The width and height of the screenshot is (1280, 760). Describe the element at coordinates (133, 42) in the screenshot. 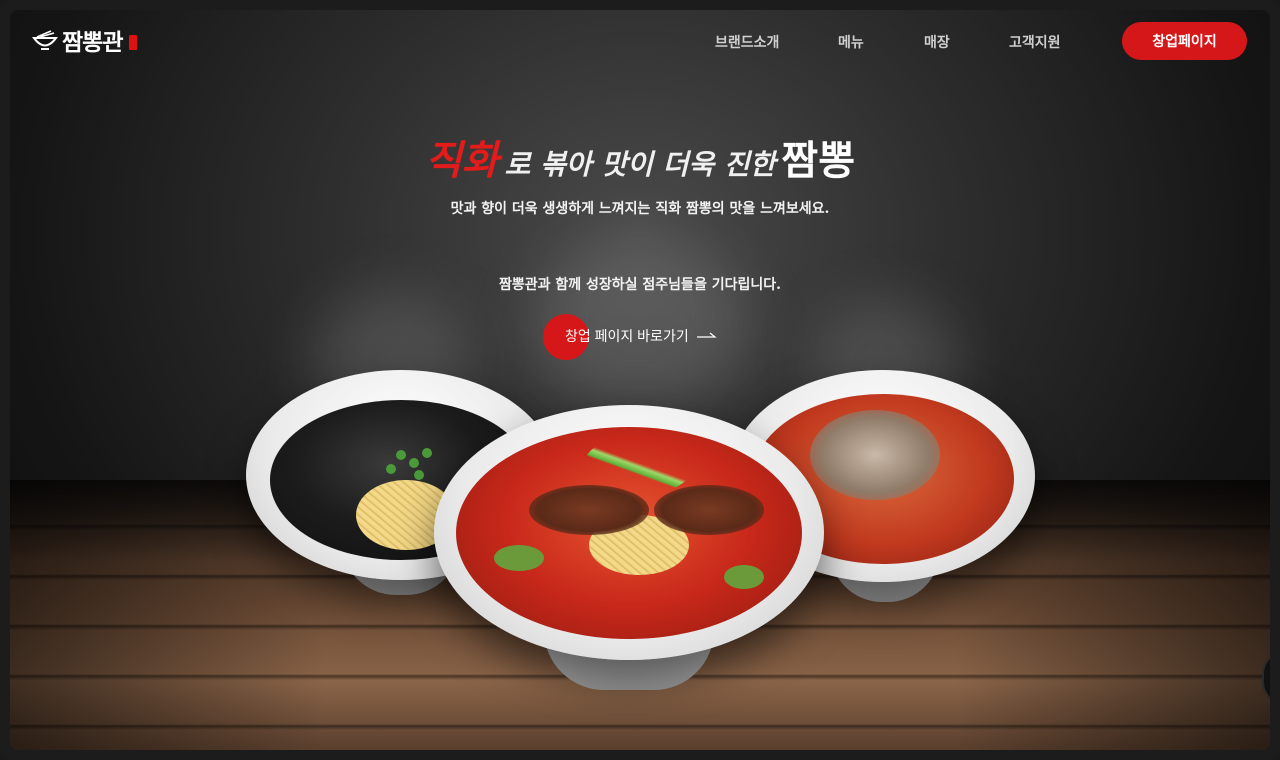

I see `brand-seal` at that location.